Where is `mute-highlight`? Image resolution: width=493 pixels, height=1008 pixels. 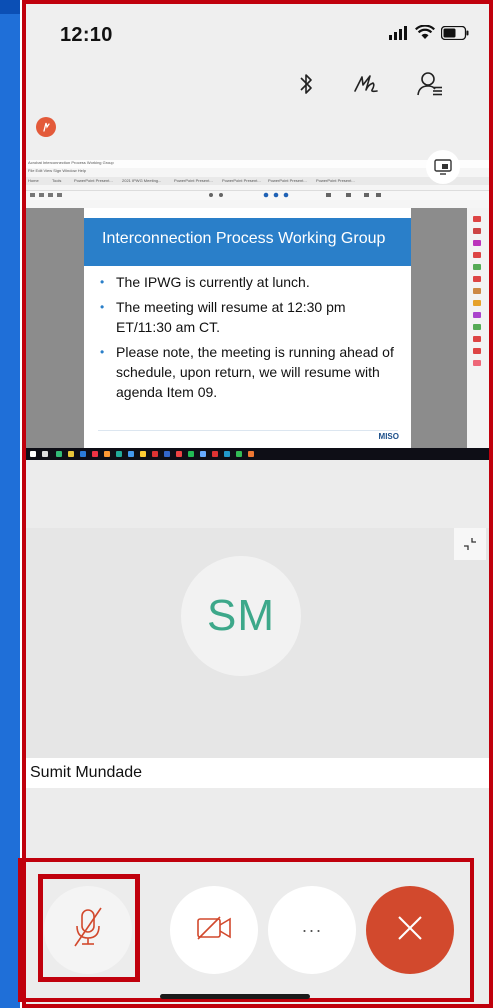
mute-highlight is located at coordinates (89, 928).